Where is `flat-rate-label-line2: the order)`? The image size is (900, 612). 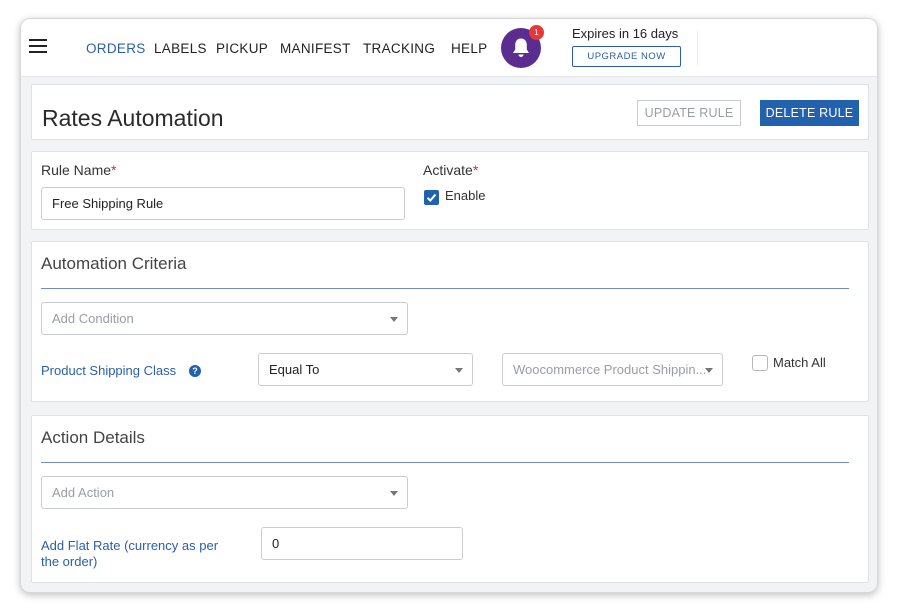
flat-rate-label-line2: the order) is located at coordinates (69, 561).